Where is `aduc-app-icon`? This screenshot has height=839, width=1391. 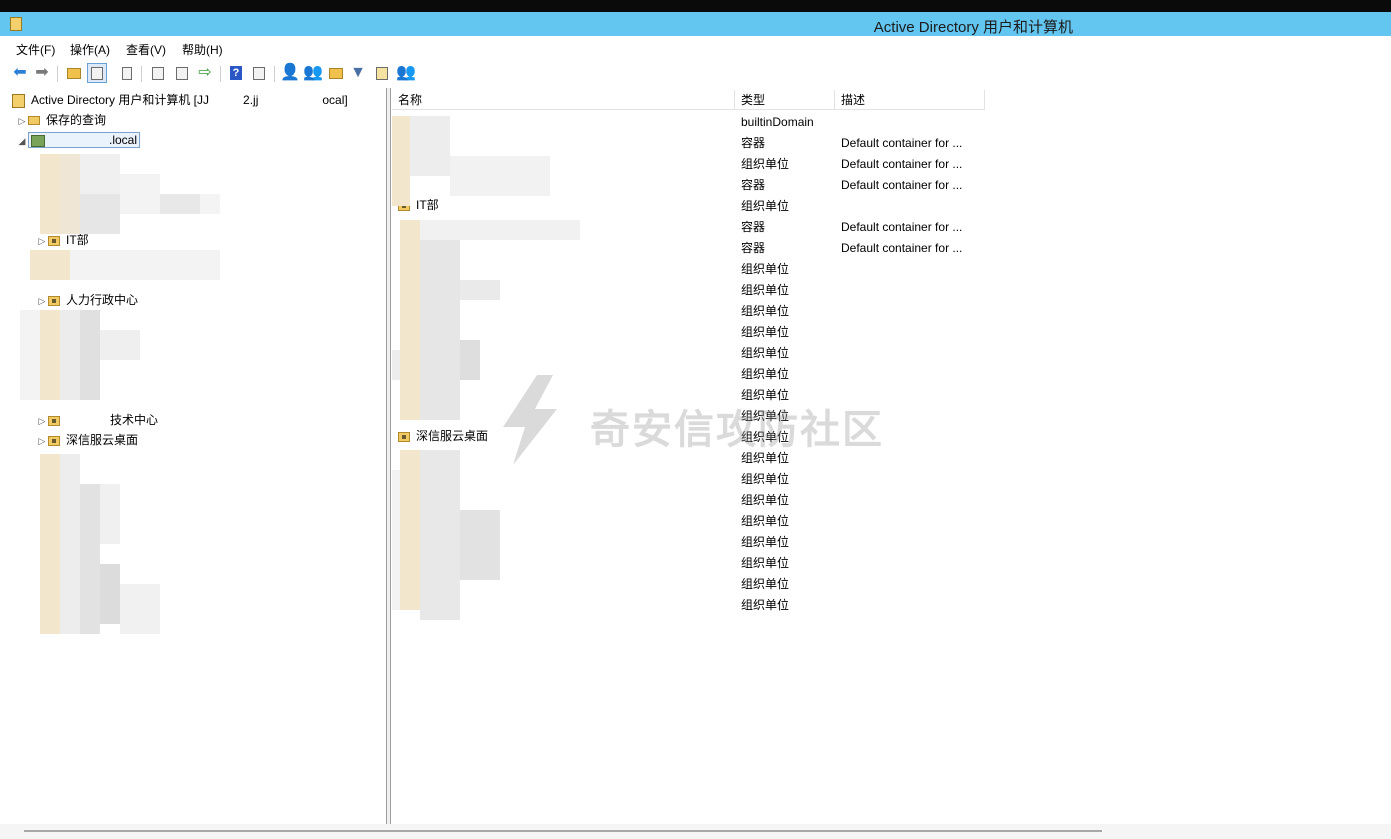 aduc-app-icon is located at coordinates (16, 24).